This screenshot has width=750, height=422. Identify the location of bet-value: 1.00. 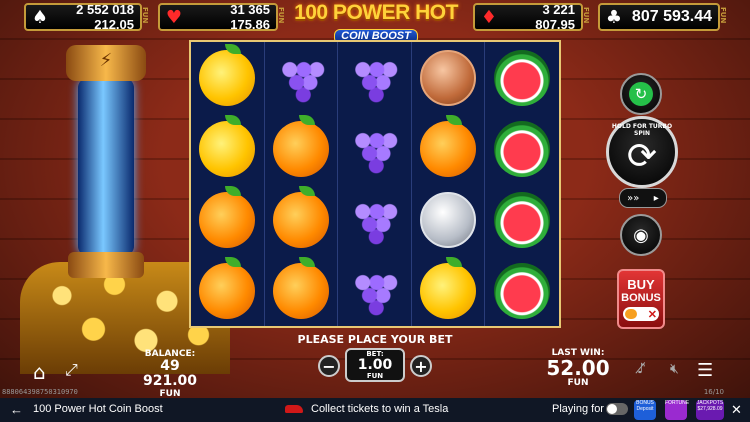
(375, 365).